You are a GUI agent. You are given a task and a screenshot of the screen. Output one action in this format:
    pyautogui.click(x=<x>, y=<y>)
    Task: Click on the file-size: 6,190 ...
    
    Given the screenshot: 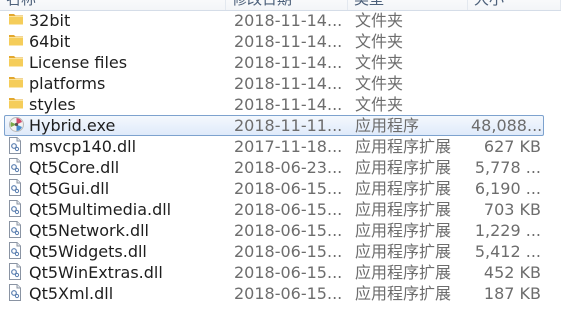 What is the action you would take?
    pyautogui.click(x=507, y=188)
    